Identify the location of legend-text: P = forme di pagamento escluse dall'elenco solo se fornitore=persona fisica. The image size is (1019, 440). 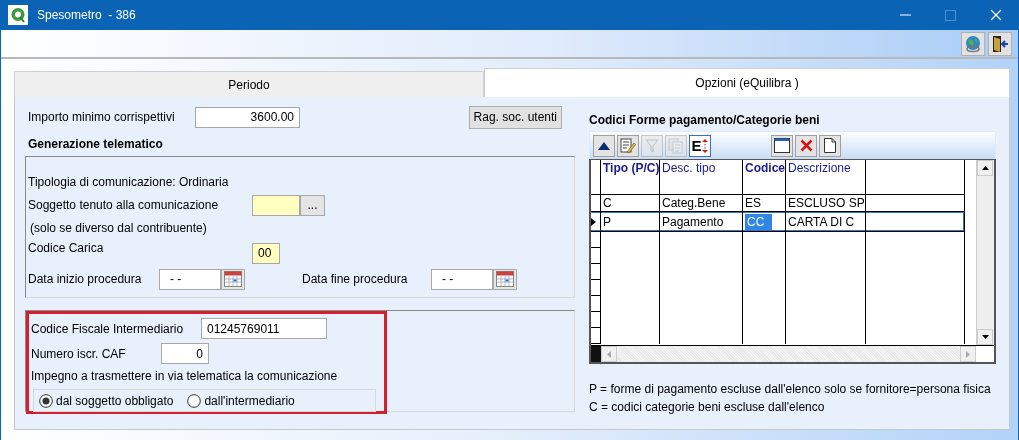
(790, 390).